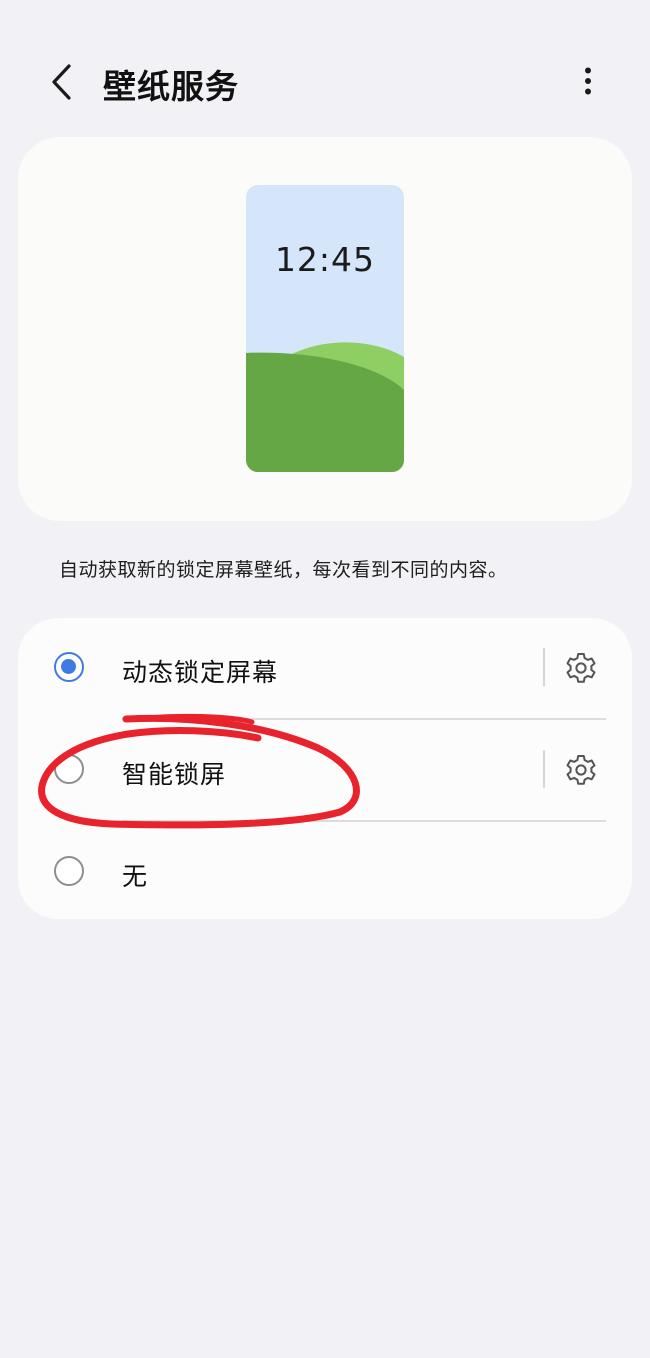 This screenshot has height=1358, width=650. Describe the element at coordinates (283, 570) in the screenshot. I see `description-text: 自动获取新的锁定屏幕壁纸，每次看到不同的内容。` at that location.